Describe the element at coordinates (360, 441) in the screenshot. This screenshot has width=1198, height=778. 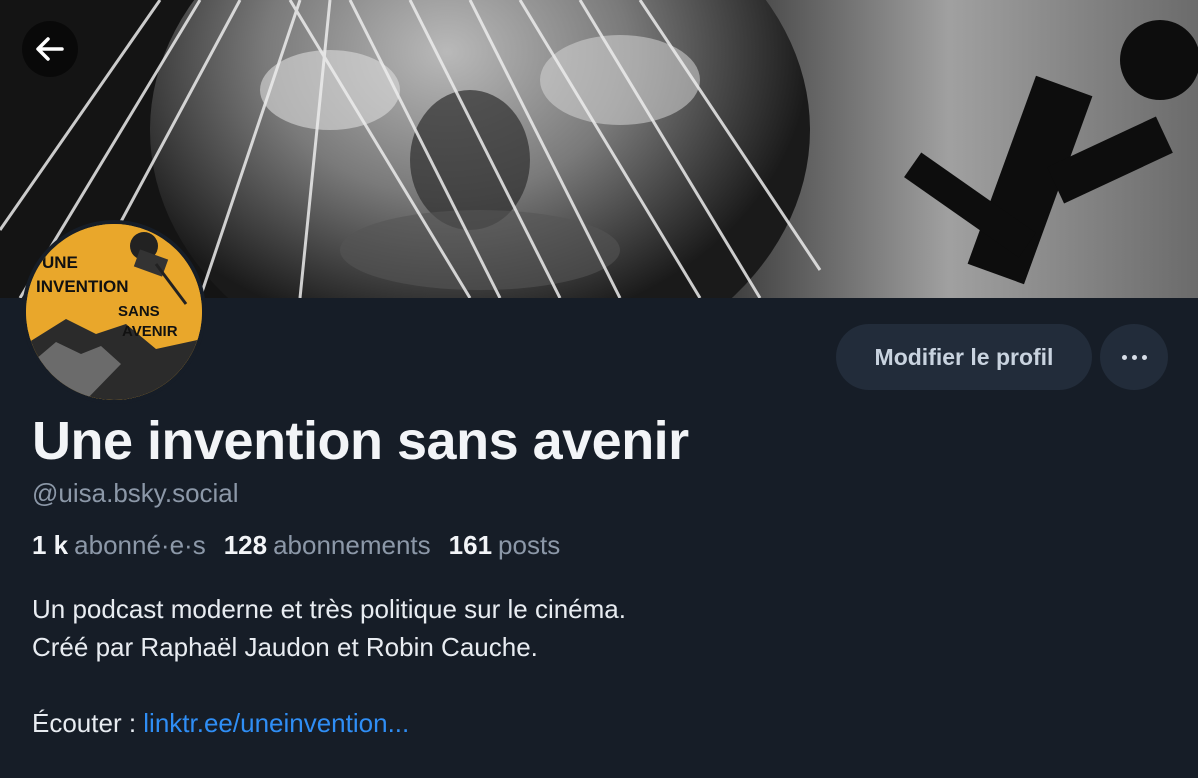
I see `profile-display-name: Une invention sans avenir` at that location.